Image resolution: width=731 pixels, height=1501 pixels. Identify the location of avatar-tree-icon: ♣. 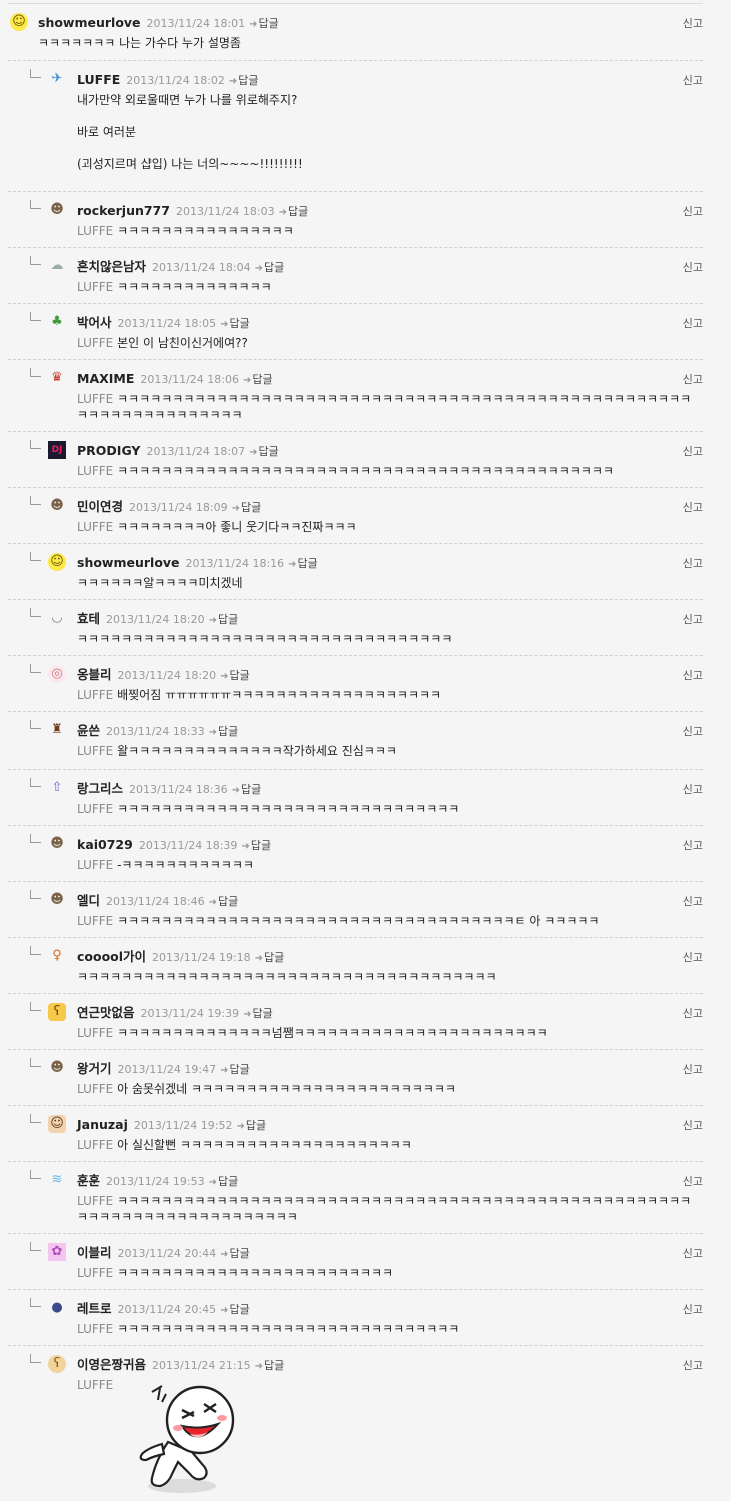
(57, 322).